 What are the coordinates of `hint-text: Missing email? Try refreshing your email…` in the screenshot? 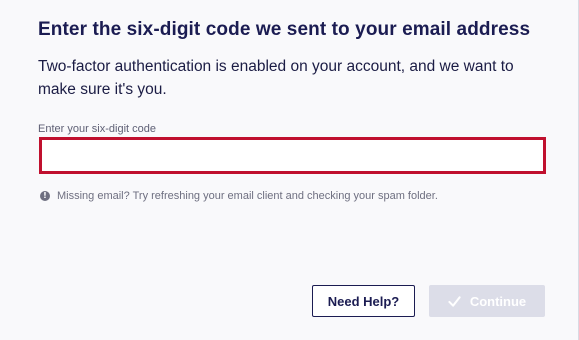 It's located at (247, 196).